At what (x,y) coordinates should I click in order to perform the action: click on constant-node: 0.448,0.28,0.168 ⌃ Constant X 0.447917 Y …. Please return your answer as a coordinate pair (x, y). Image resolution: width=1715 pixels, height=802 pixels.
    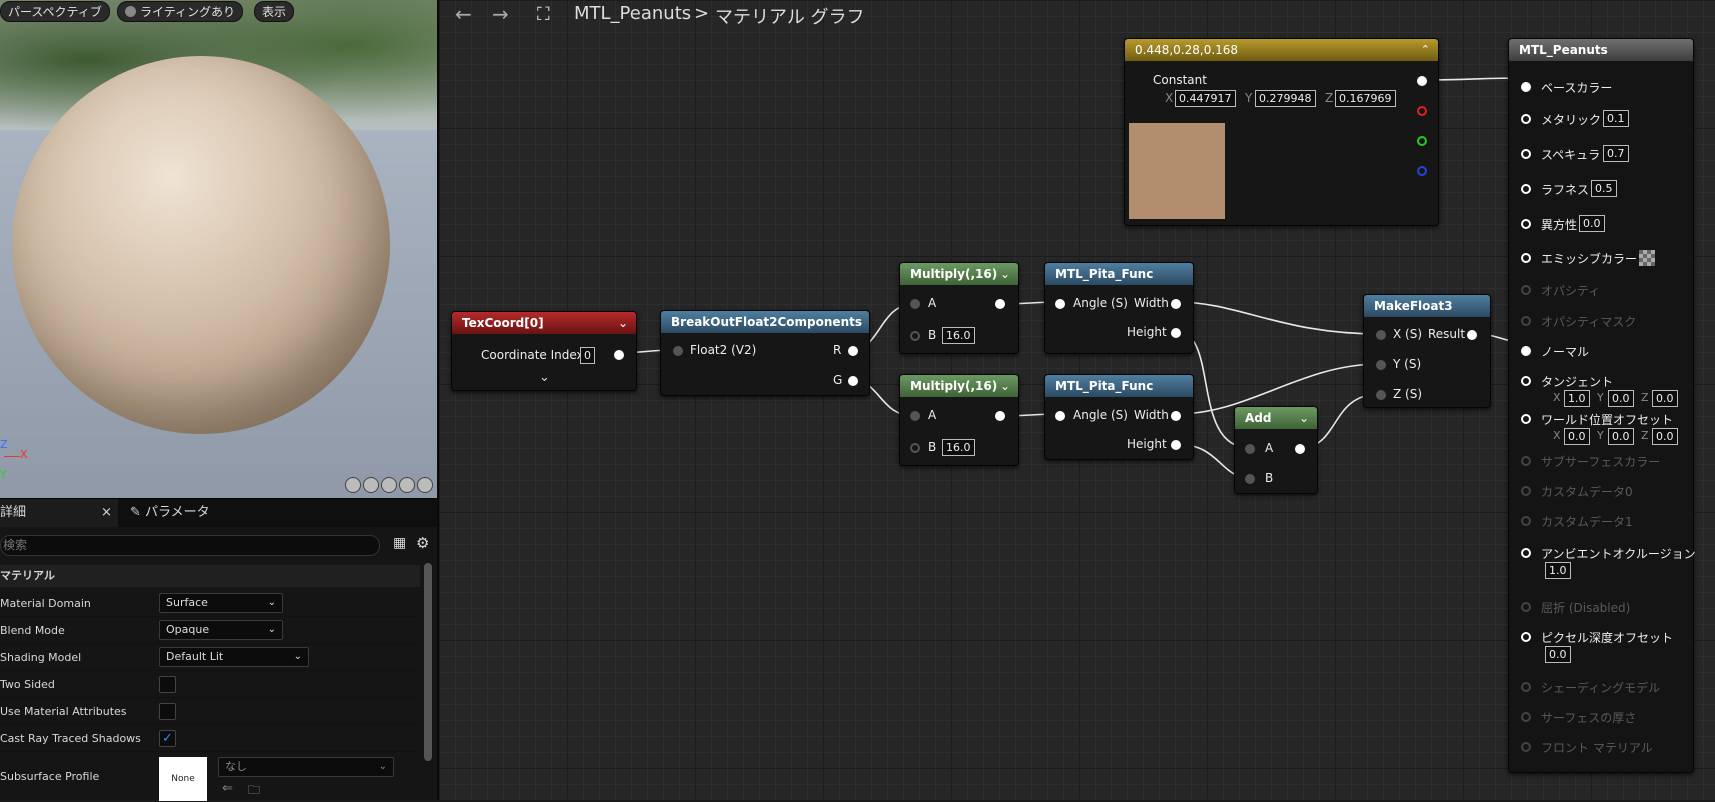
    Looking at the image, I should click on (1281, 132).